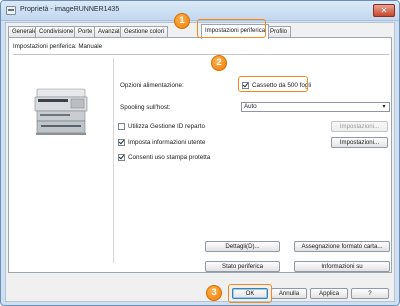 This screenshot has width=400, height=306. Describe the element at coordinates (58, 46) in the screenshot. I see `panel-title: Impostazioni periferica: Manuale` at that location.